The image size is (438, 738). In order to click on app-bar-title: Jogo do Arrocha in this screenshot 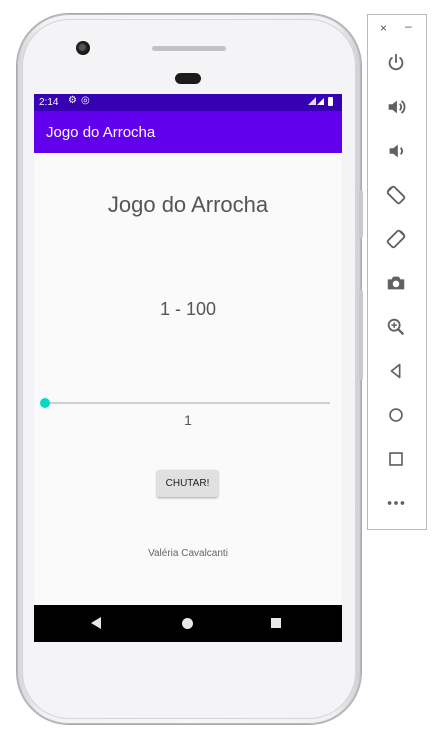, I will do `click(101, 132)`.